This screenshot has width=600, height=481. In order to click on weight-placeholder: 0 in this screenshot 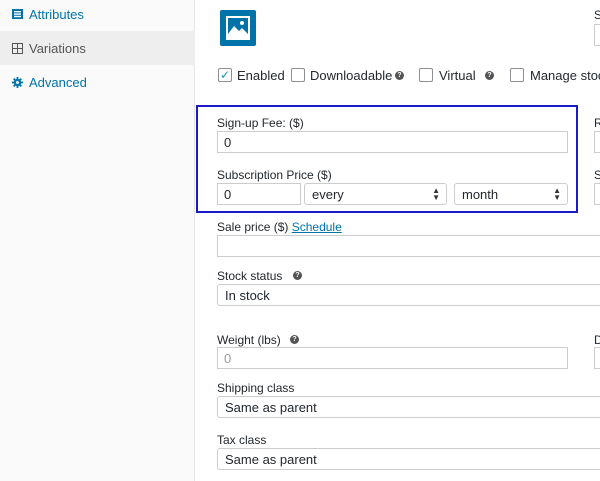, I will do `click(228, 358)`.